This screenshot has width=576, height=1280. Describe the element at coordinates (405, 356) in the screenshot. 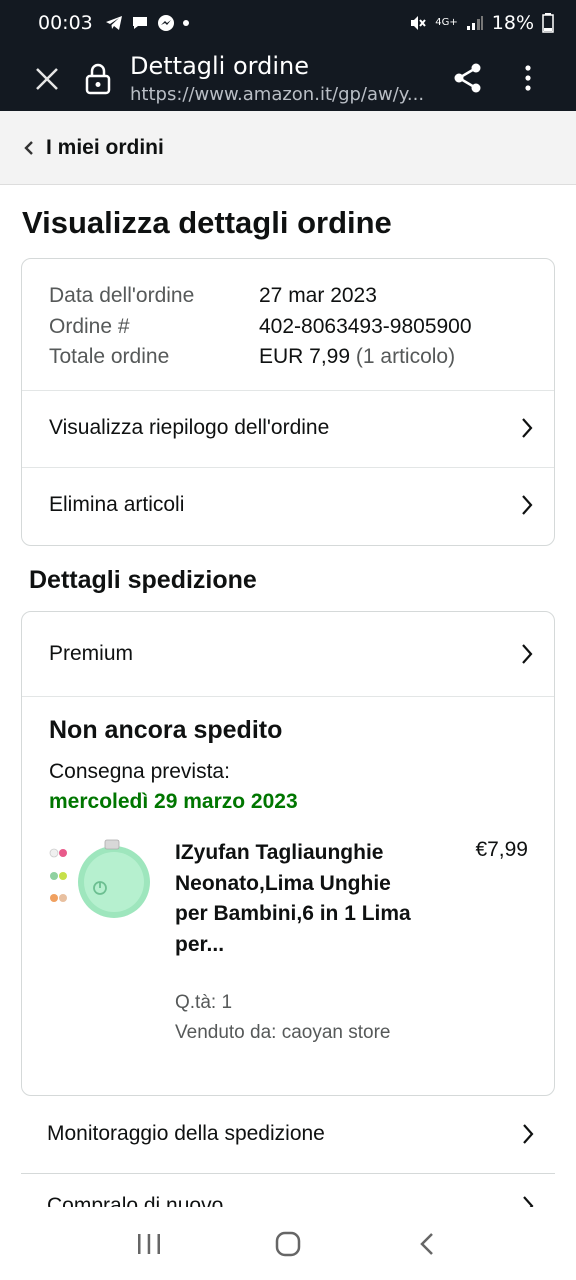

I see `order-item-count: (1 articolo)` at that location.